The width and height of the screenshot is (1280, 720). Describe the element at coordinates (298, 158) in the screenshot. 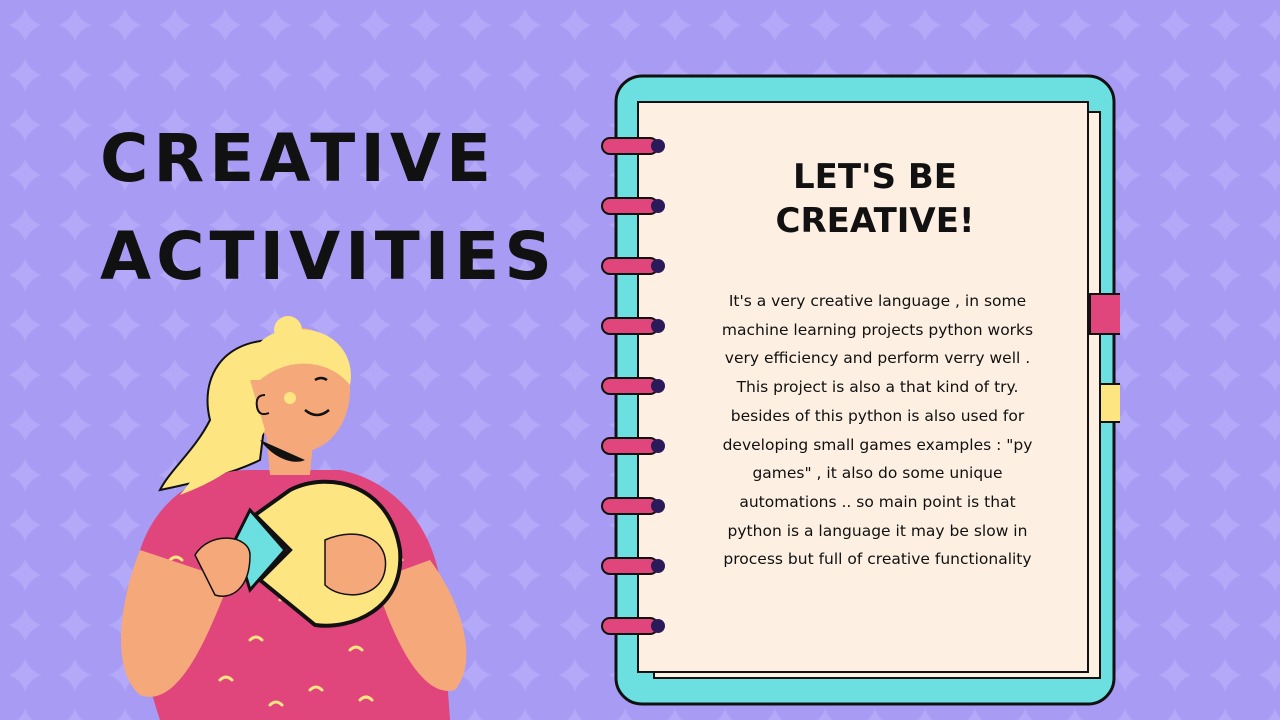

I see `slide-title-line-1: CREATIVE` at that location.